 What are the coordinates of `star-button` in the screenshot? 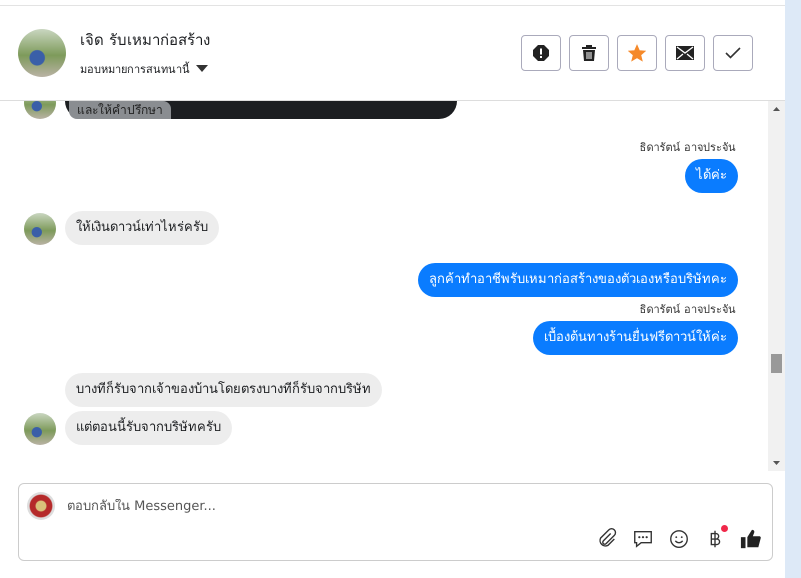 It's located at (637, 53).